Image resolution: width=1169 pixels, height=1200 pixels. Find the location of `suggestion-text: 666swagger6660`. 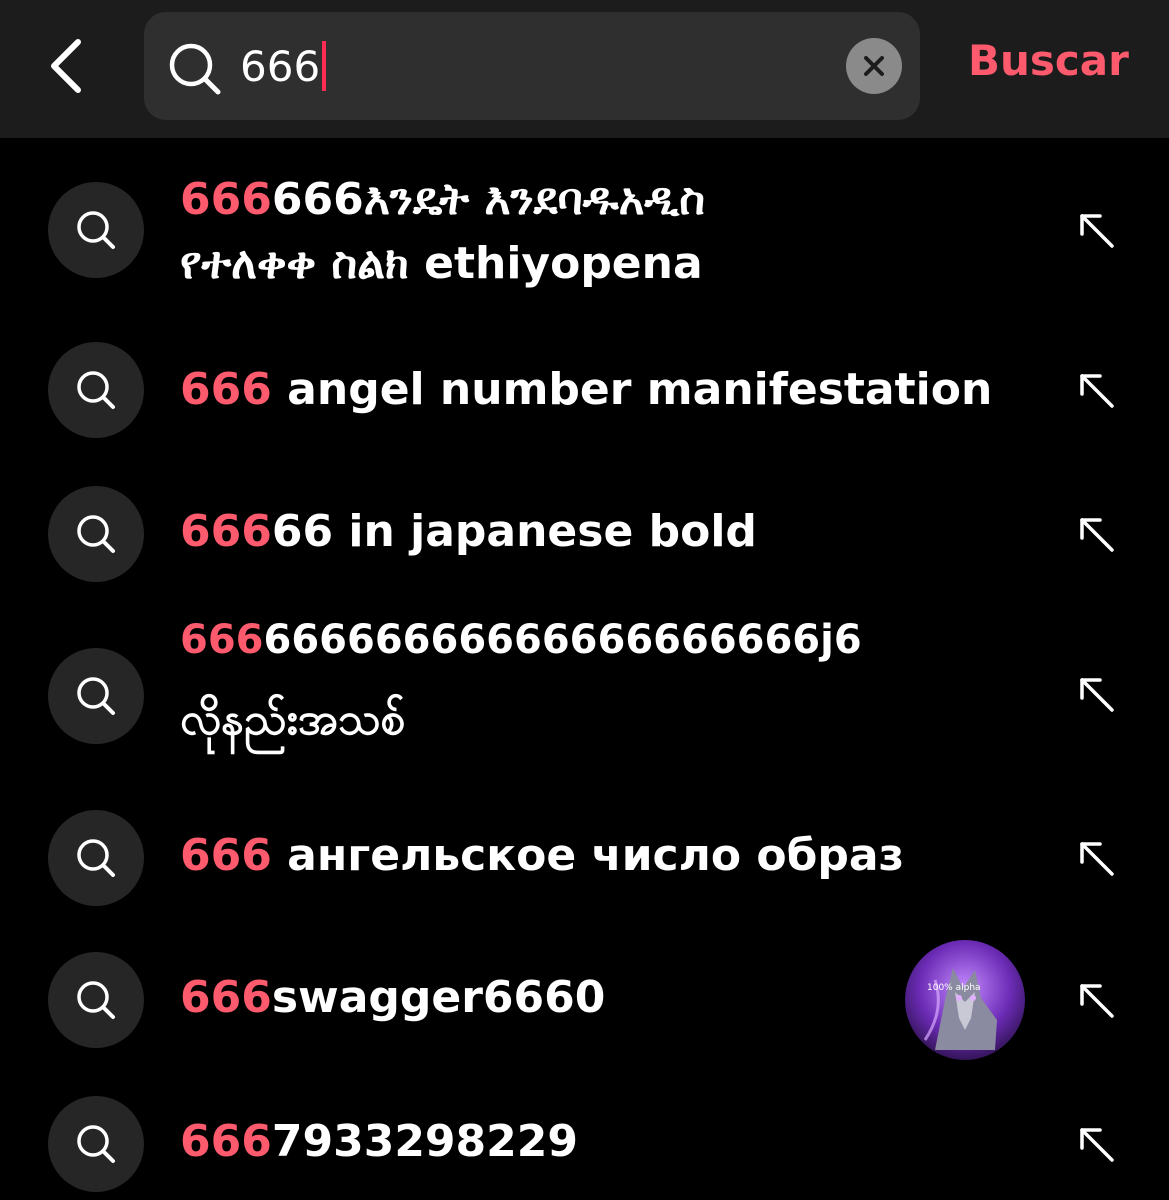

suggestion-text: 666swagger6660 is located at coordinates (530, 998).